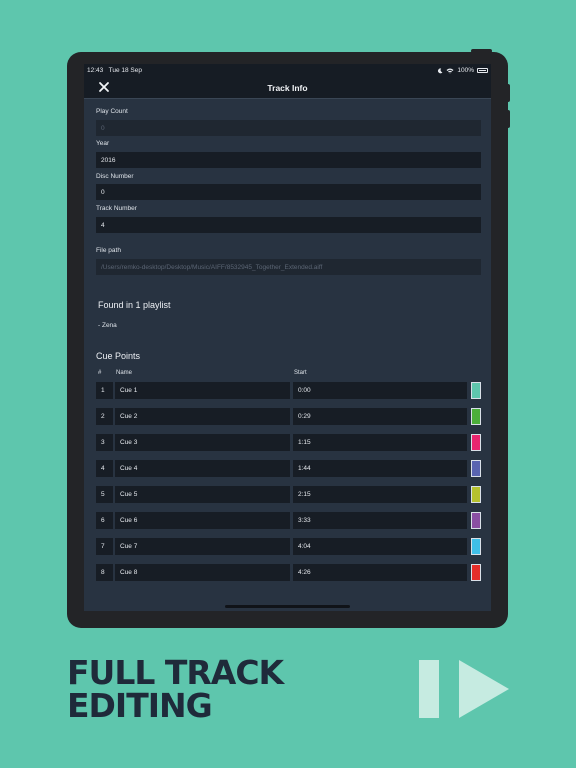 The width and height of the screenshot is (576, 768). What do you see at coordinates (124, 373) in the screenshot?
I see `cue-column-name: Name` at bounding box center [124, 373].